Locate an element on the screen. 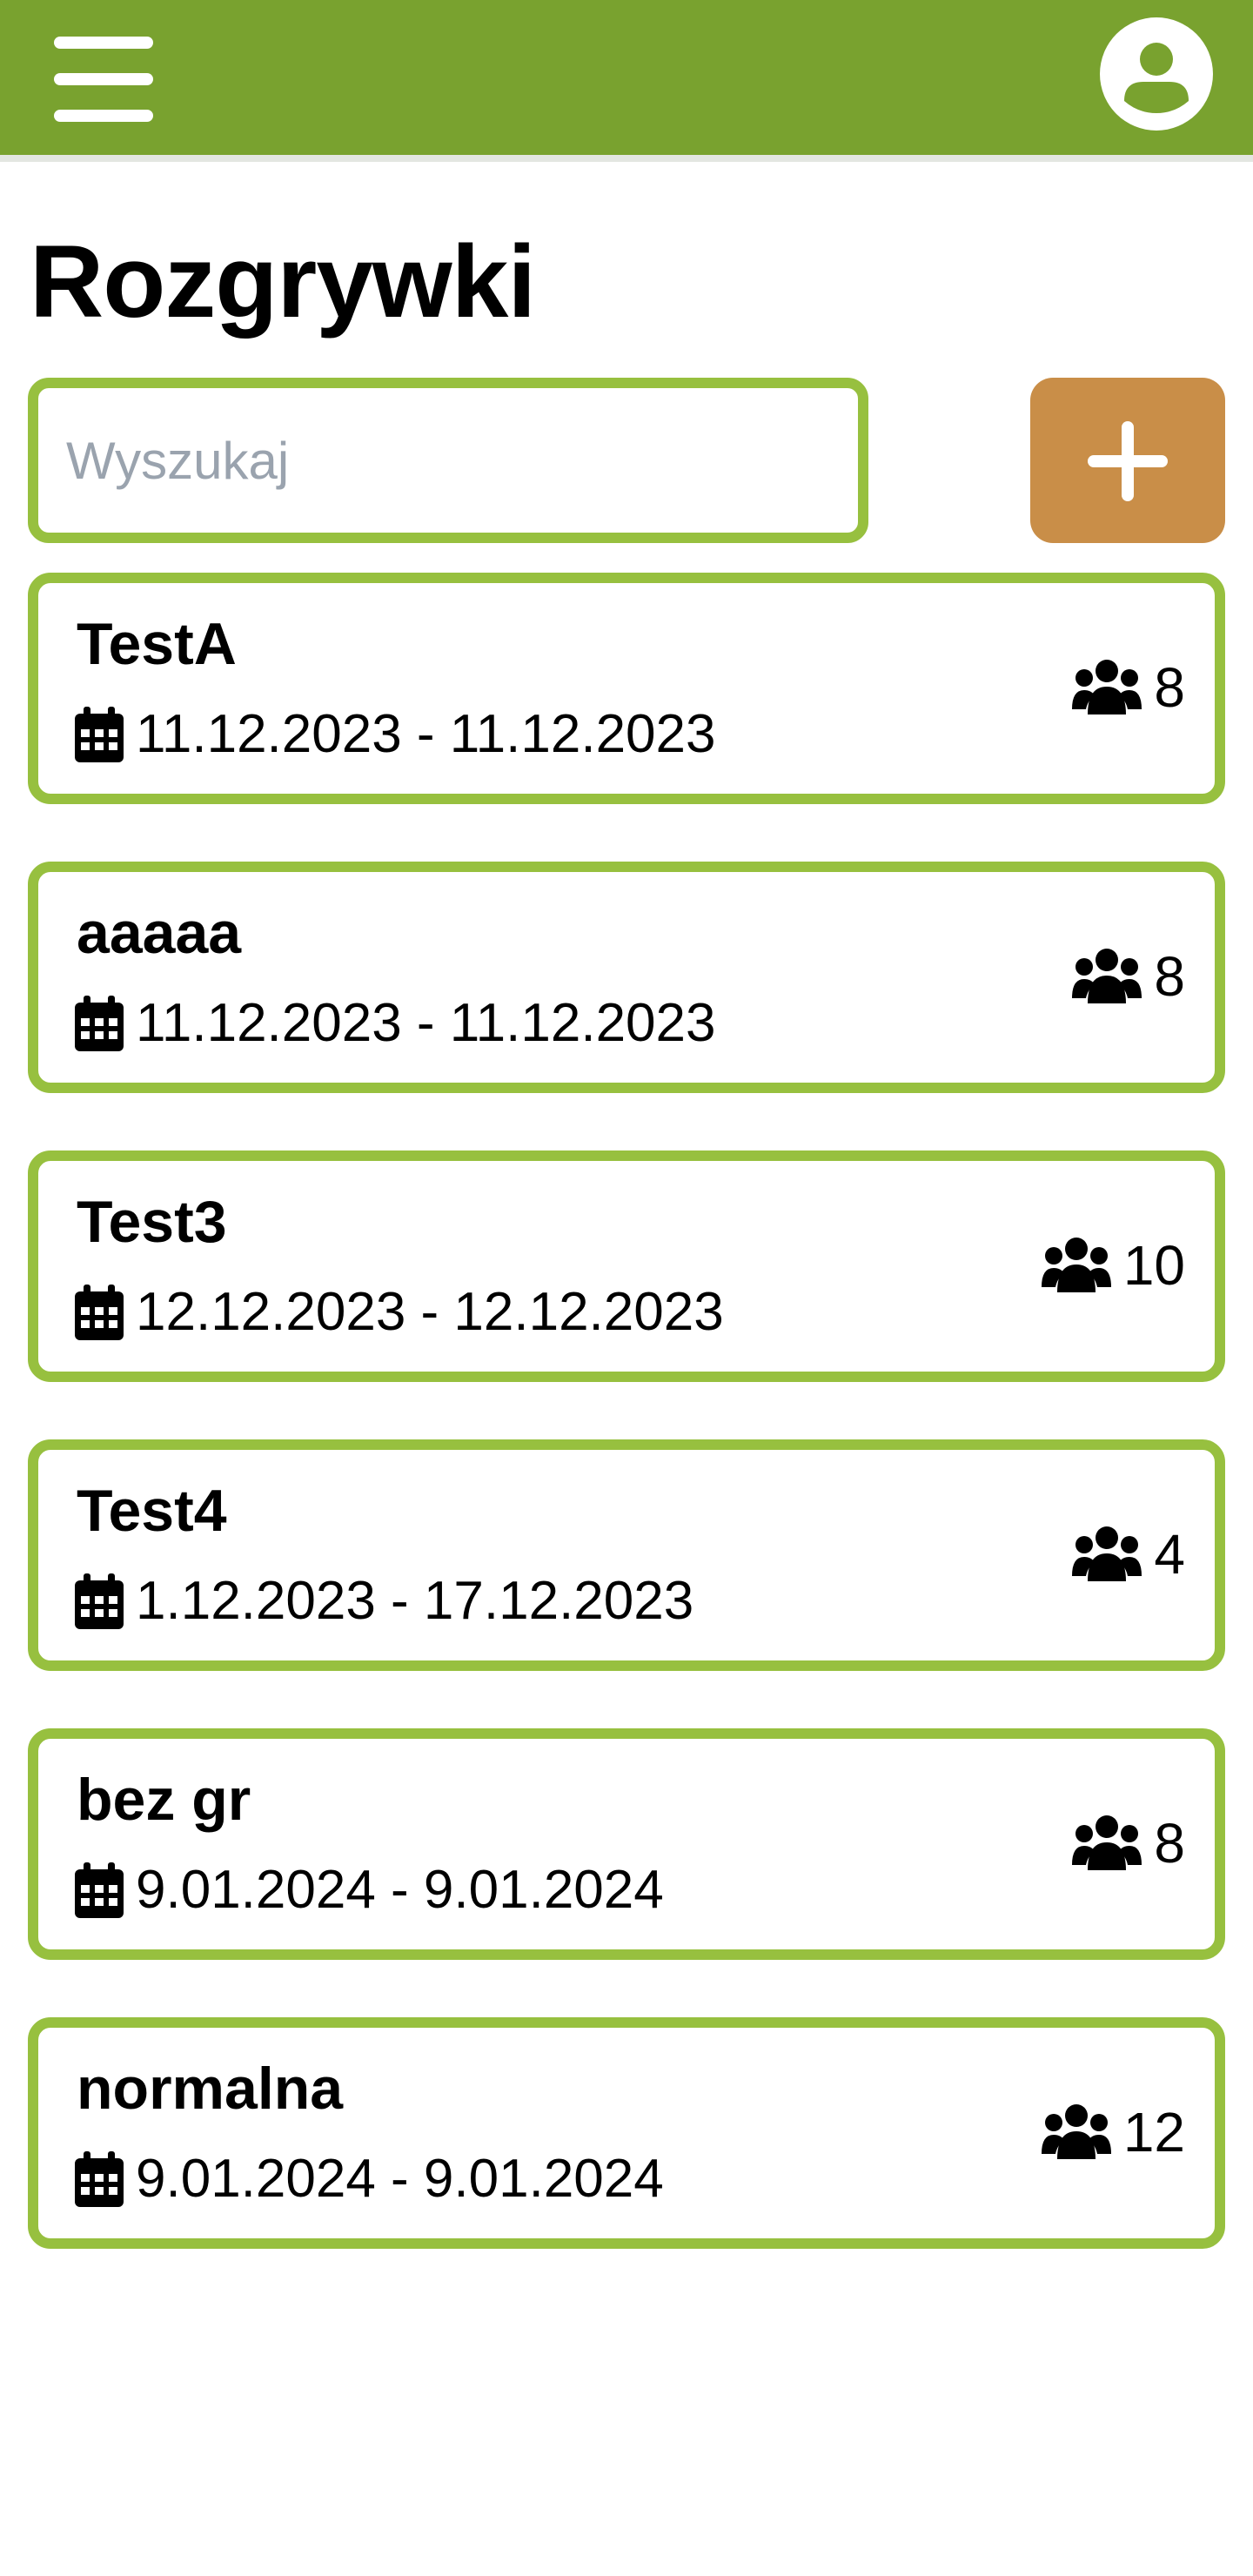 The width and height of the screenshot is (1253, 2576). plus-icon is located at coordinates (1128, 461).